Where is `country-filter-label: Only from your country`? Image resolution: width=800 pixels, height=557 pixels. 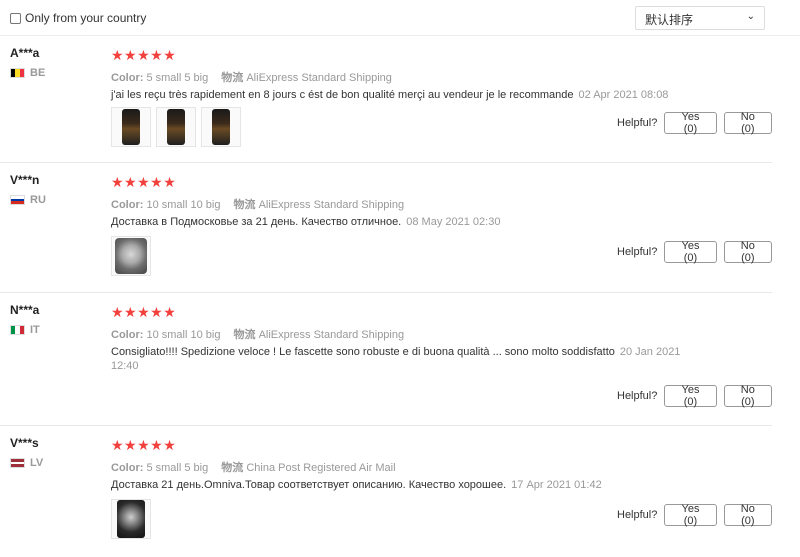
country-filter-label: Only from your country is located at coordinates (86, 18).